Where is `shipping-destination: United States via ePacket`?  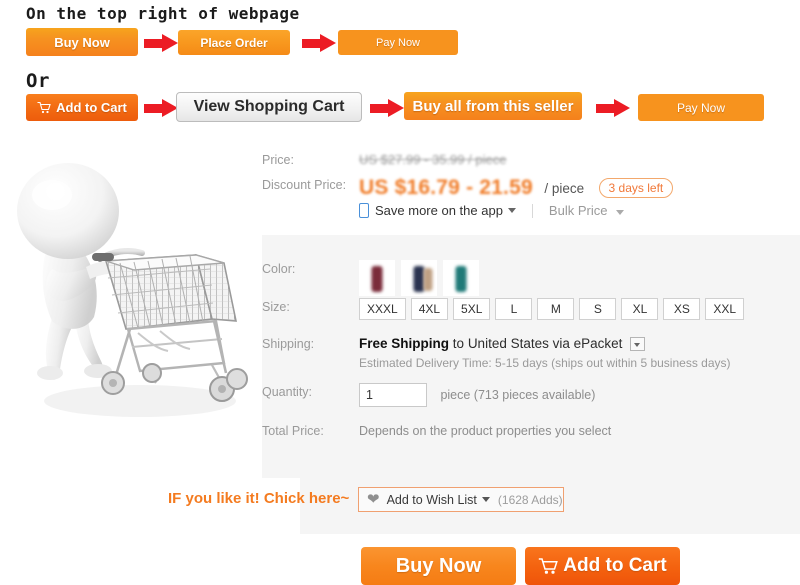 shipping-destination: United States via ePacket is located at coordinates (545, 343).